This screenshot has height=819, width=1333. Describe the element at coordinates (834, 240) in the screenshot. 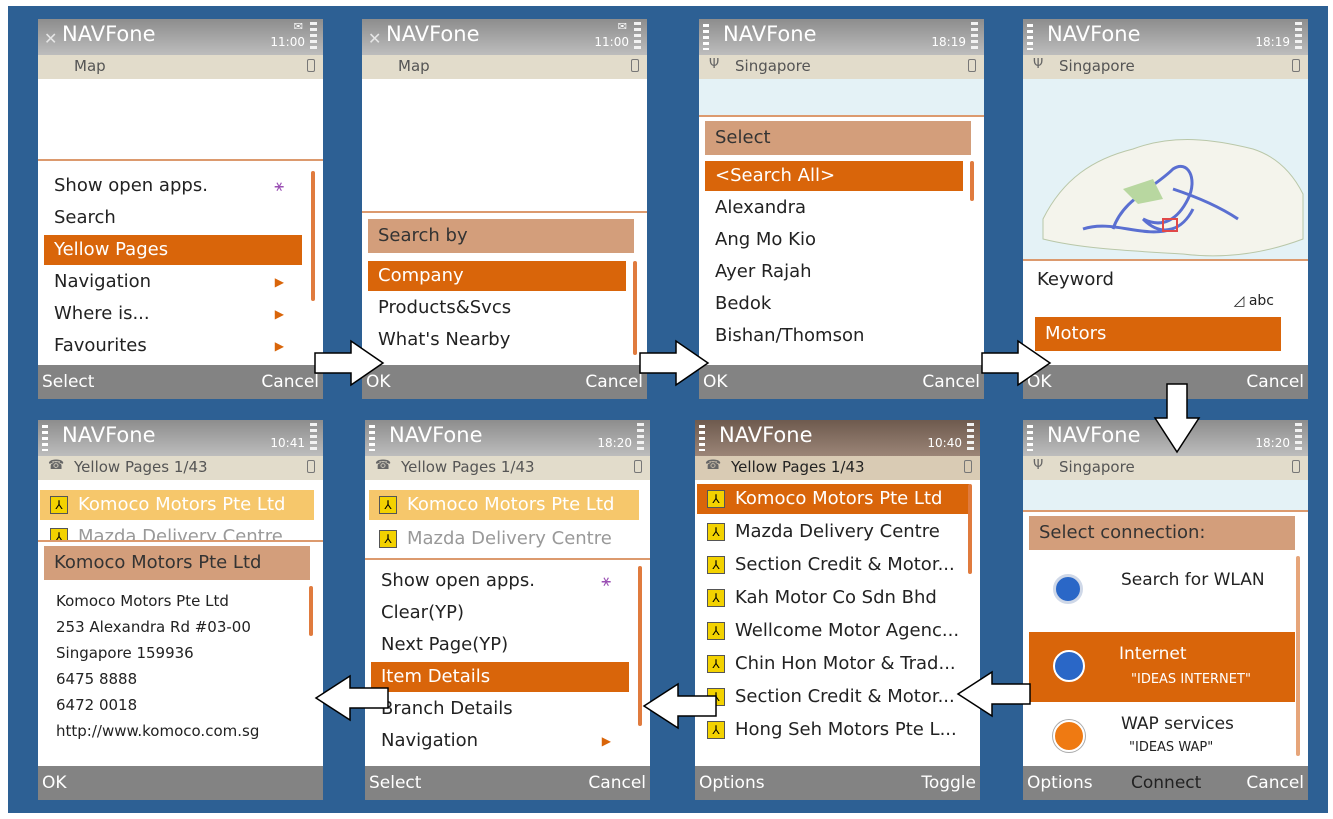

I see `list-item: Ang Mo Kio` at that location.